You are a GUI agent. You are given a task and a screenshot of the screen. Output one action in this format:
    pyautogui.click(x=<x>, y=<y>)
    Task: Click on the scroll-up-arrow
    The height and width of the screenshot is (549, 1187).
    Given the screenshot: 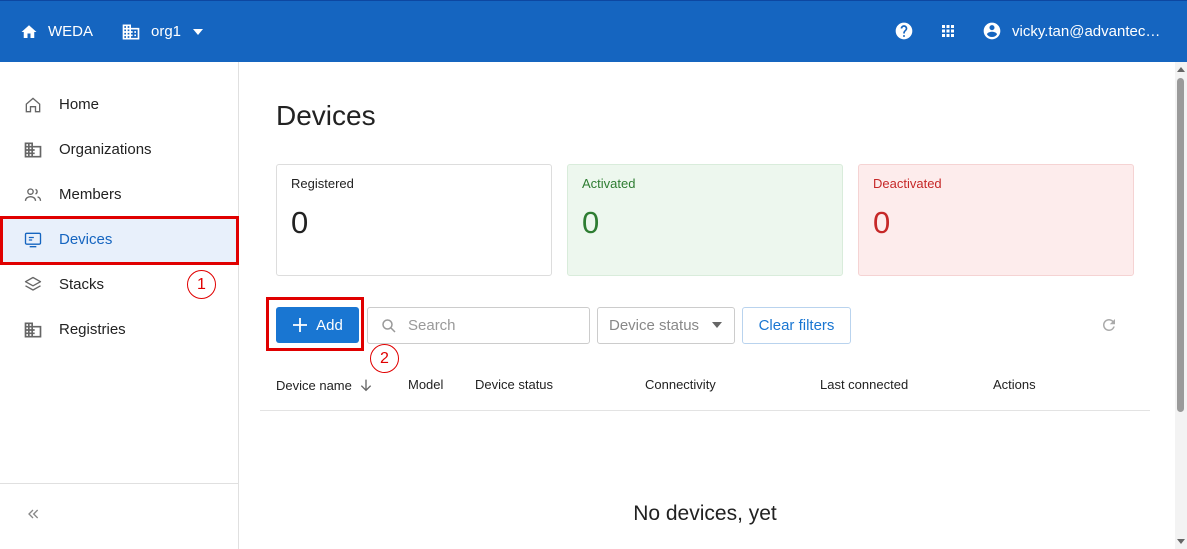 What is the action you would take?
    pyautogui.click(x=1181, y=69)
    